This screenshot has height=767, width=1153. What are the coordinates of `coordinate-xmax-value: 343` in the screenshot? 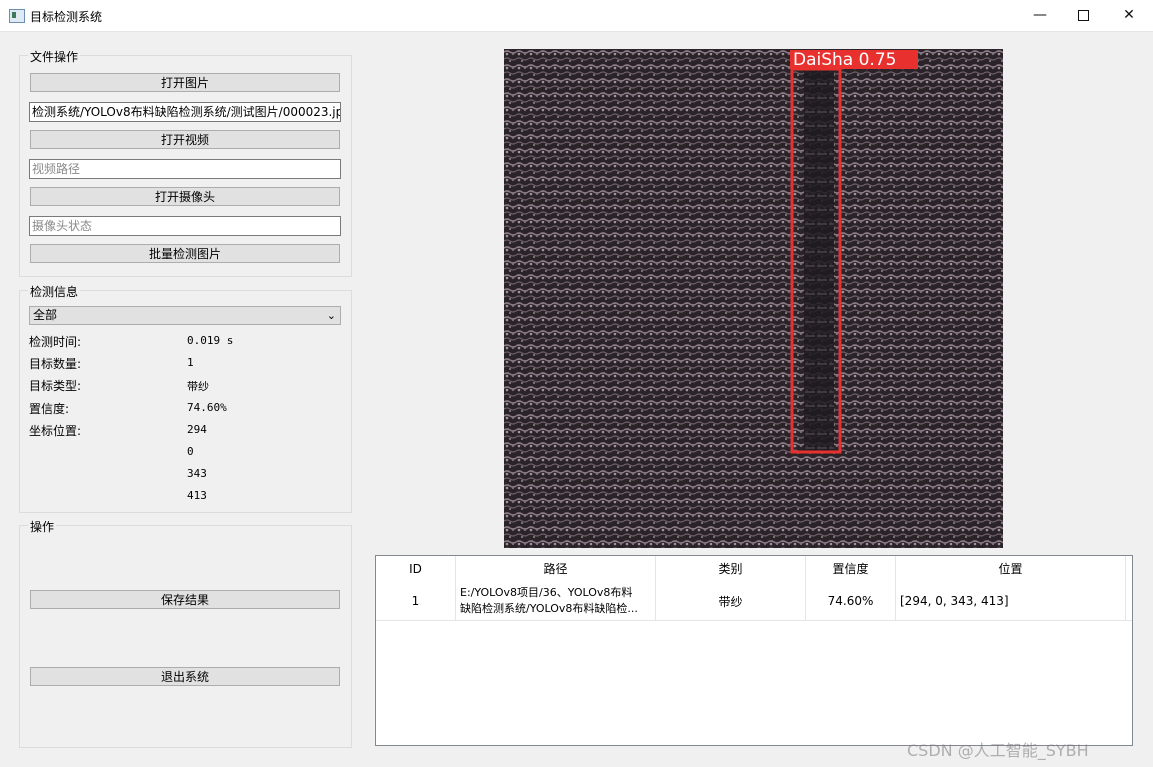 It's located at (197, 473).